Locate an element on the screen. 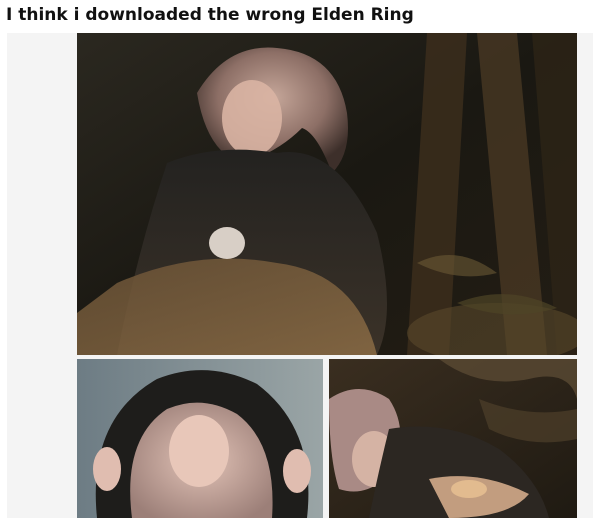 The height and width of the screenshot is (526, 596). photo-lying-forest is located at coordinates (453, 438).